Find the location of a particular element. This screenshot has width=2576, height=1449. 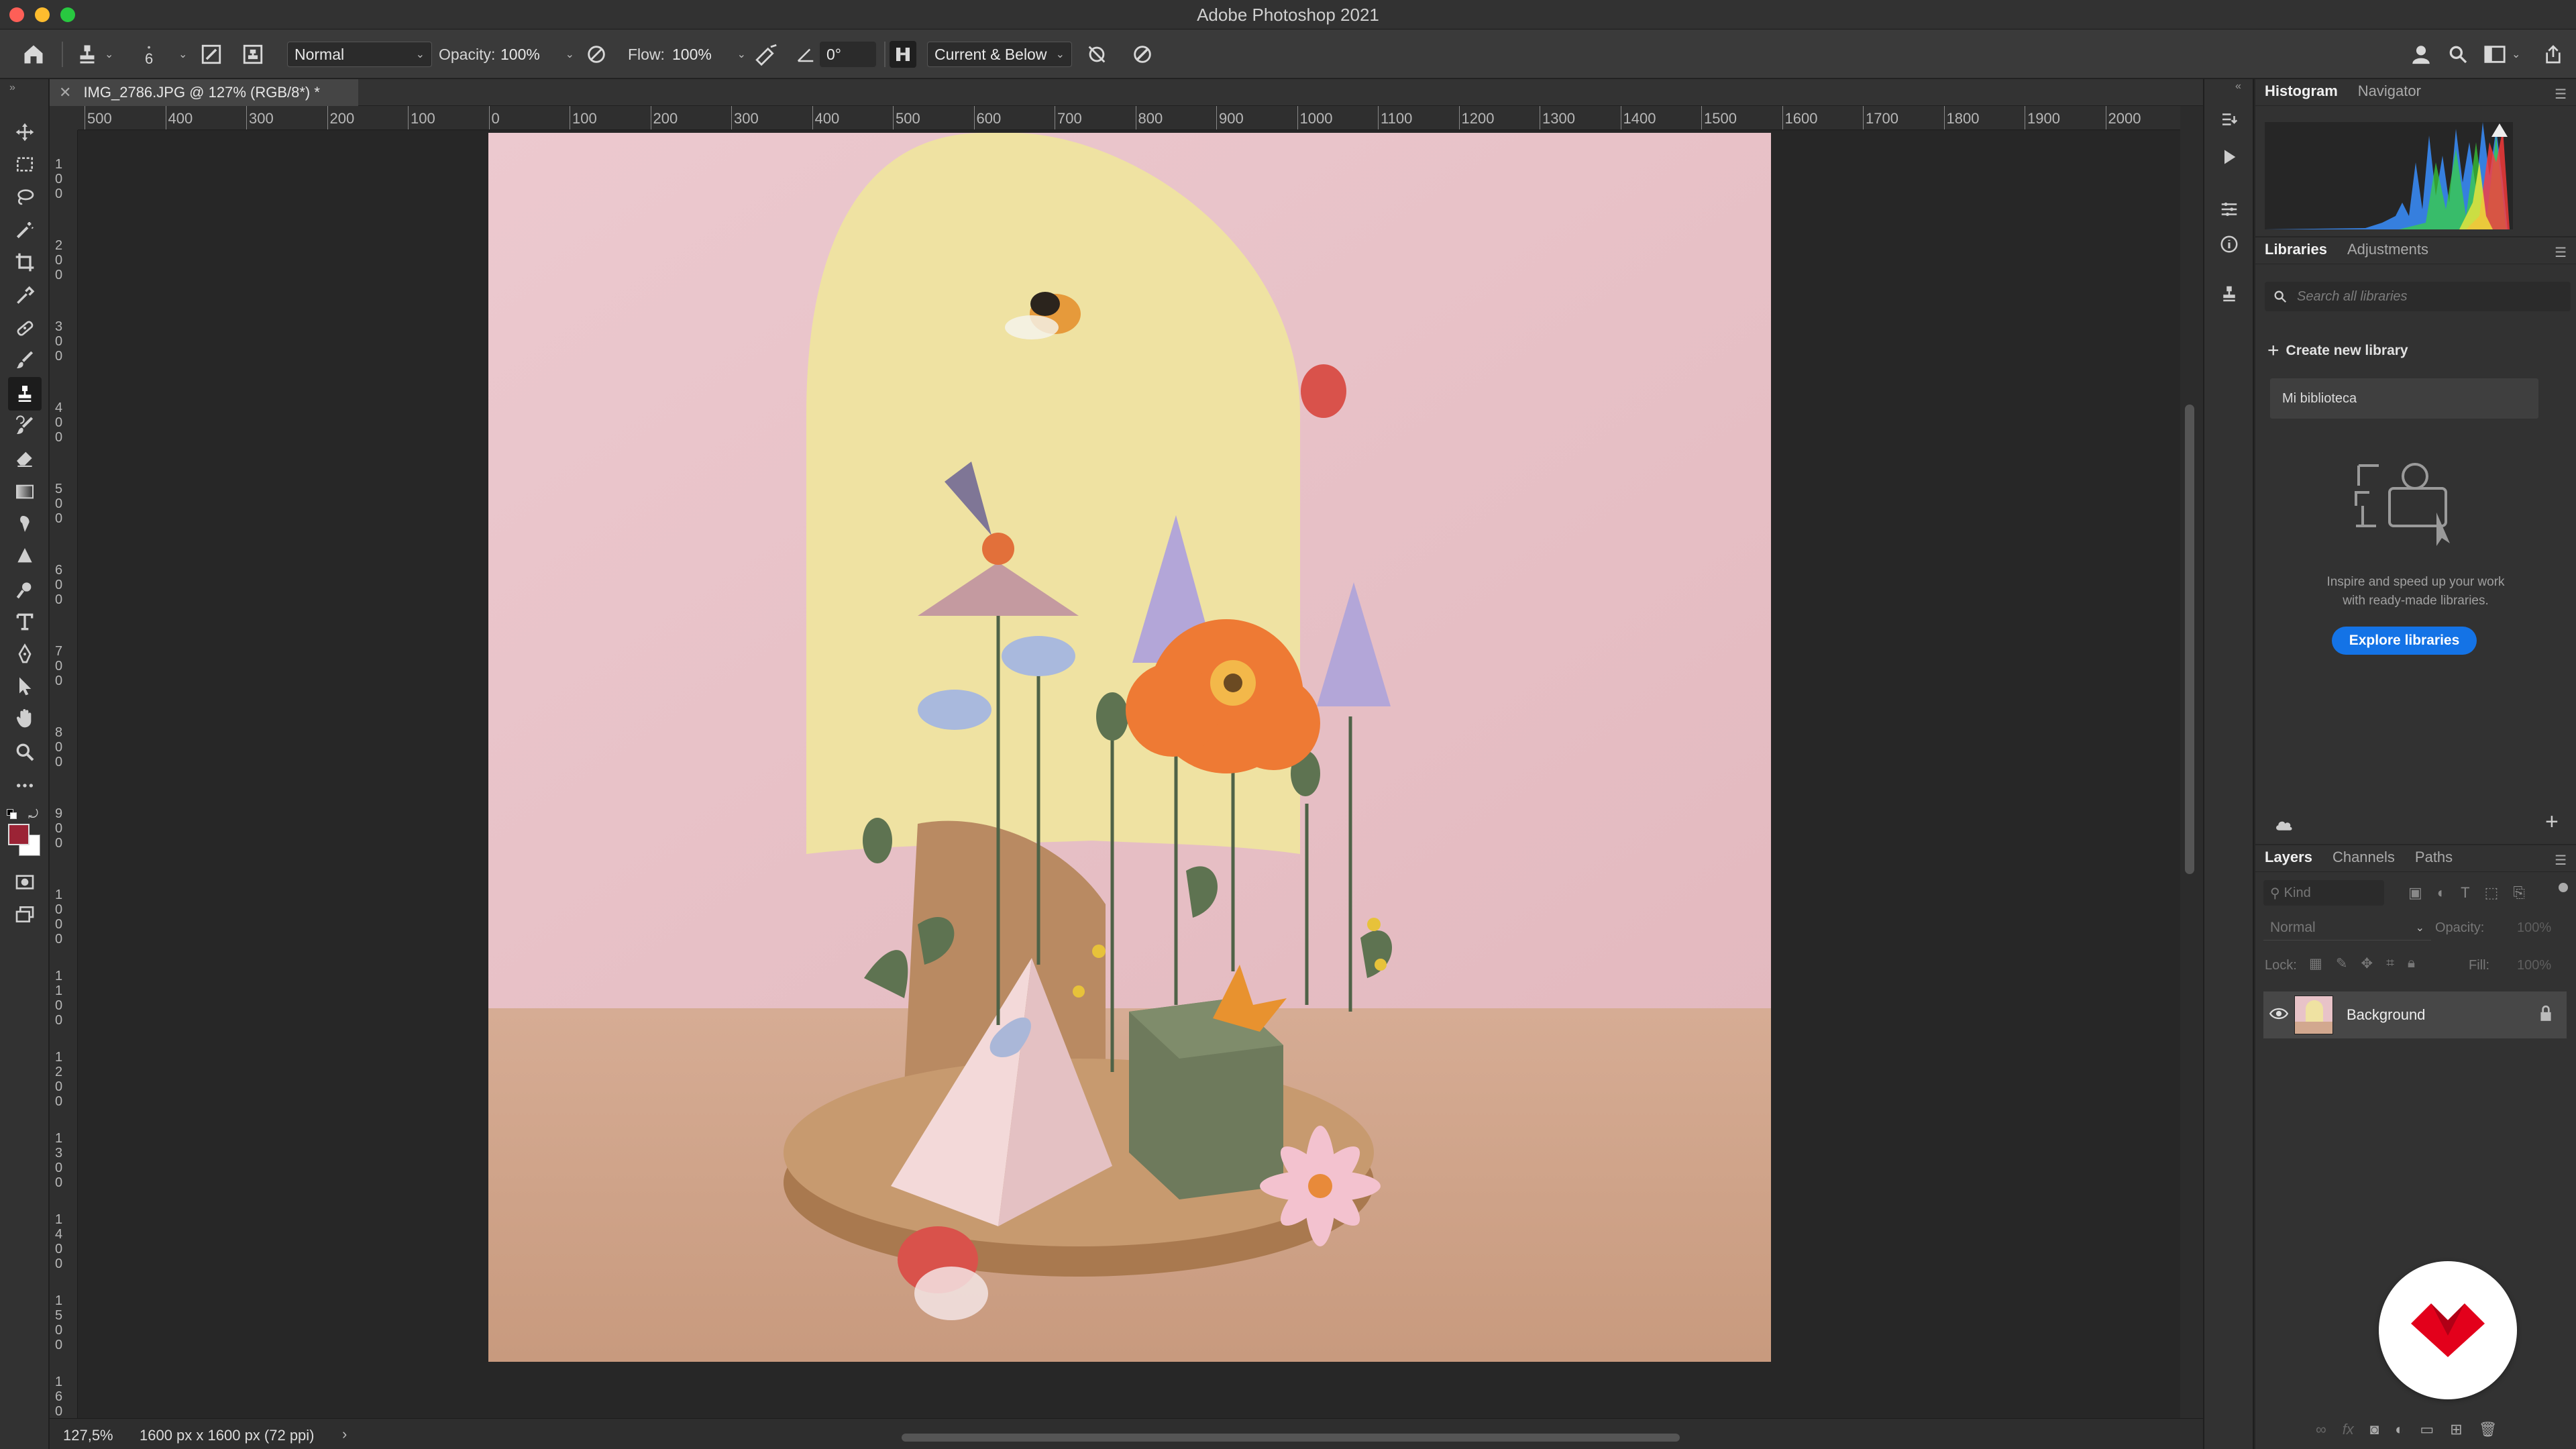

panel-menu-icon: ☰ is located at coordinates (2561, 97).